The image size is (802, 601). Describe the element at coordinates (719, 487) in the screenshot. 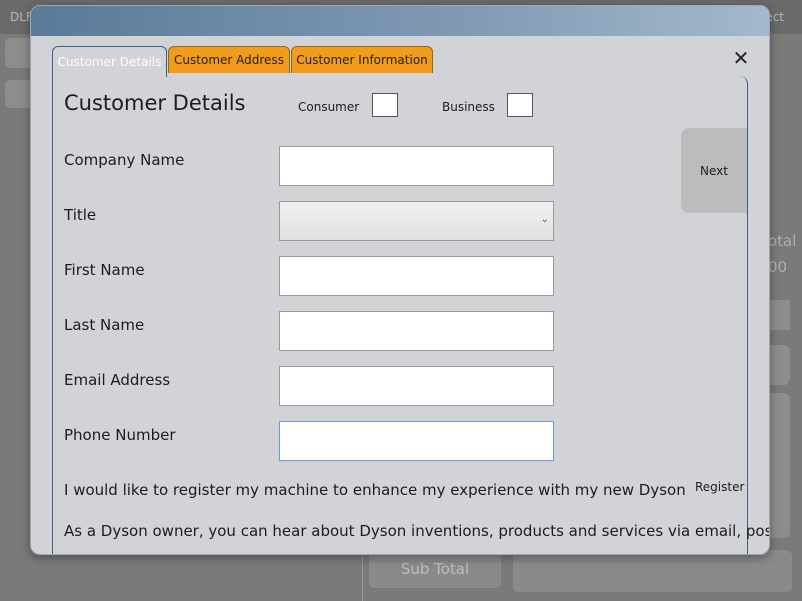

I see `register-button: Register` at that location.